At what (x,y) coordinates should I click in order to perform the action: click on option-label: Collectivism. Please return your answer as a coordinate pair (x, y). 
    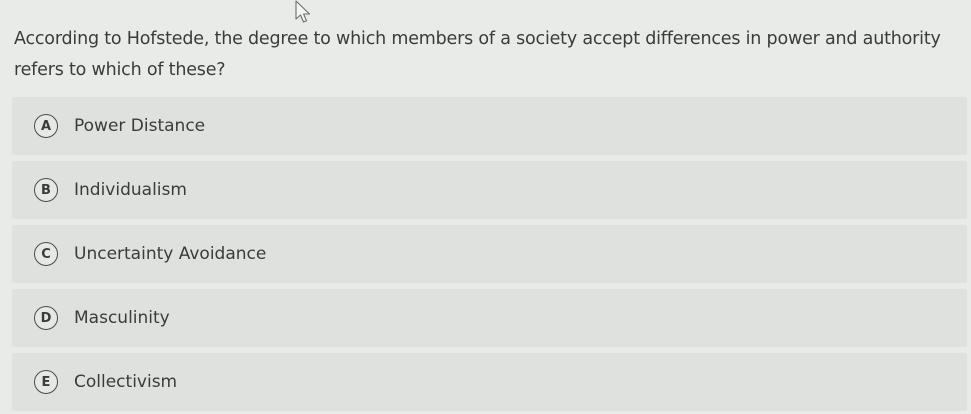
    Looking at the image, I should click on (126, 382).